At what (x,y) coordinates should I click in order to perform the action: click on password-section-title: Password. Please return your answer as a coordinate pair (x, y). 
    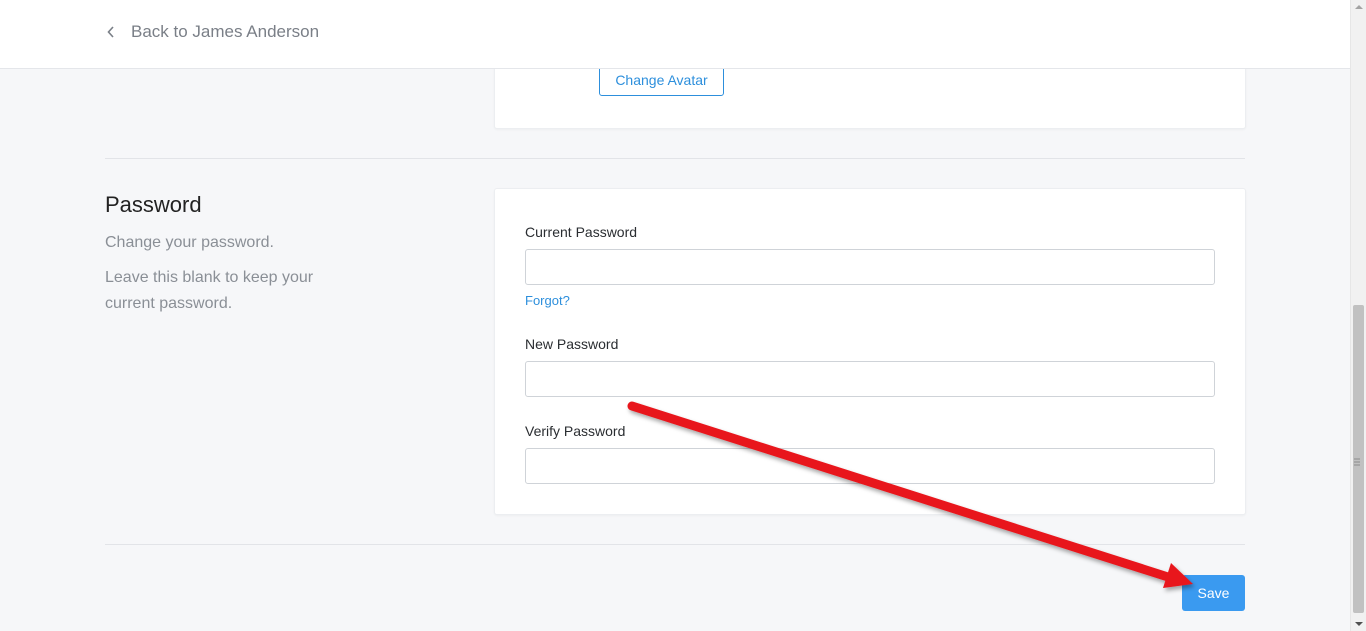
    Looking at the image, I should click on (153, 204).